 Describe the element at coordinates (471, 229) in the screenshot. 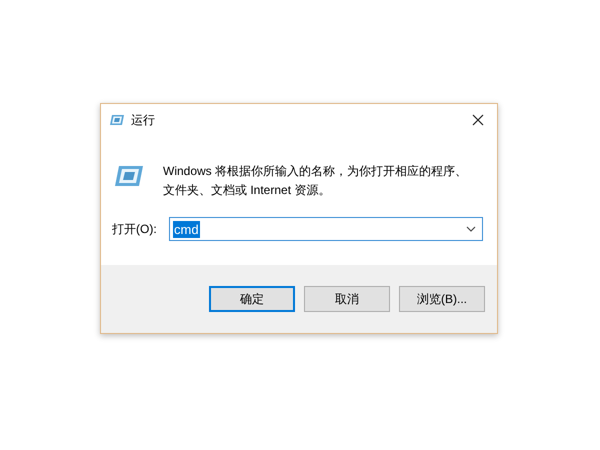

I see `dropdown-chevron-icon` at that location.